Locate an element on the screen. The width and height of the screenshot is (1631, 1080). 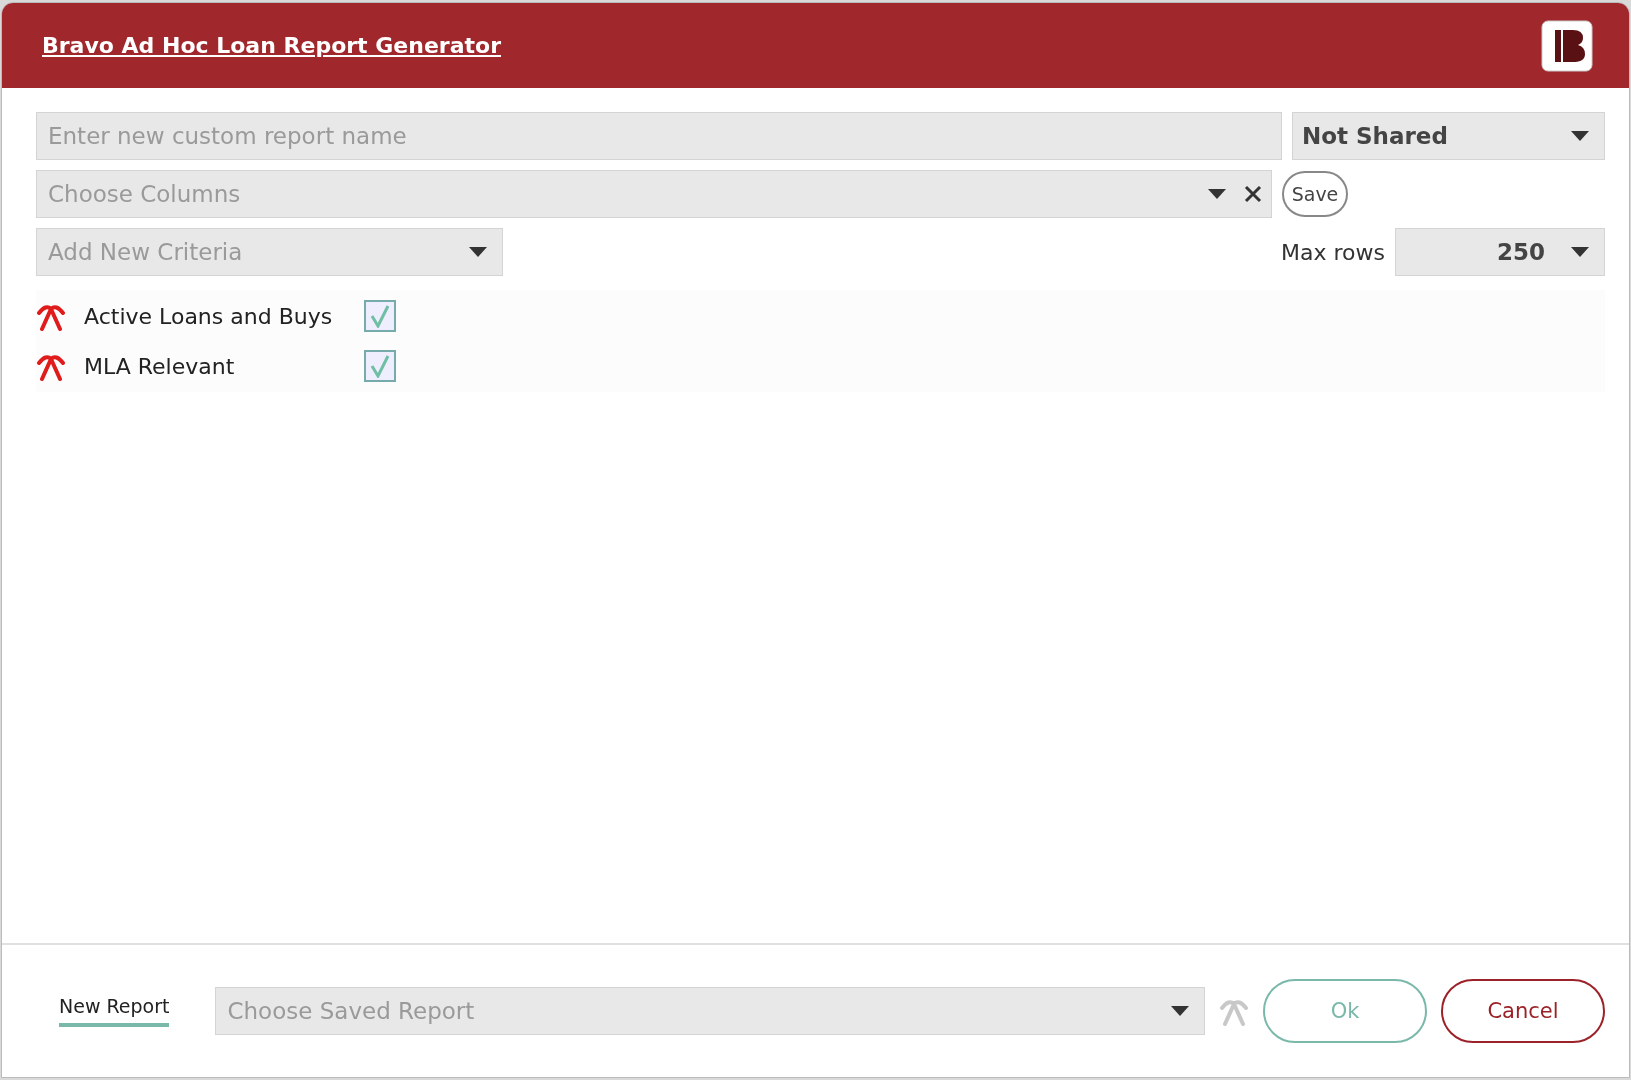
report-name-field: Enter new custom report name is located at coordinates (659, 136).